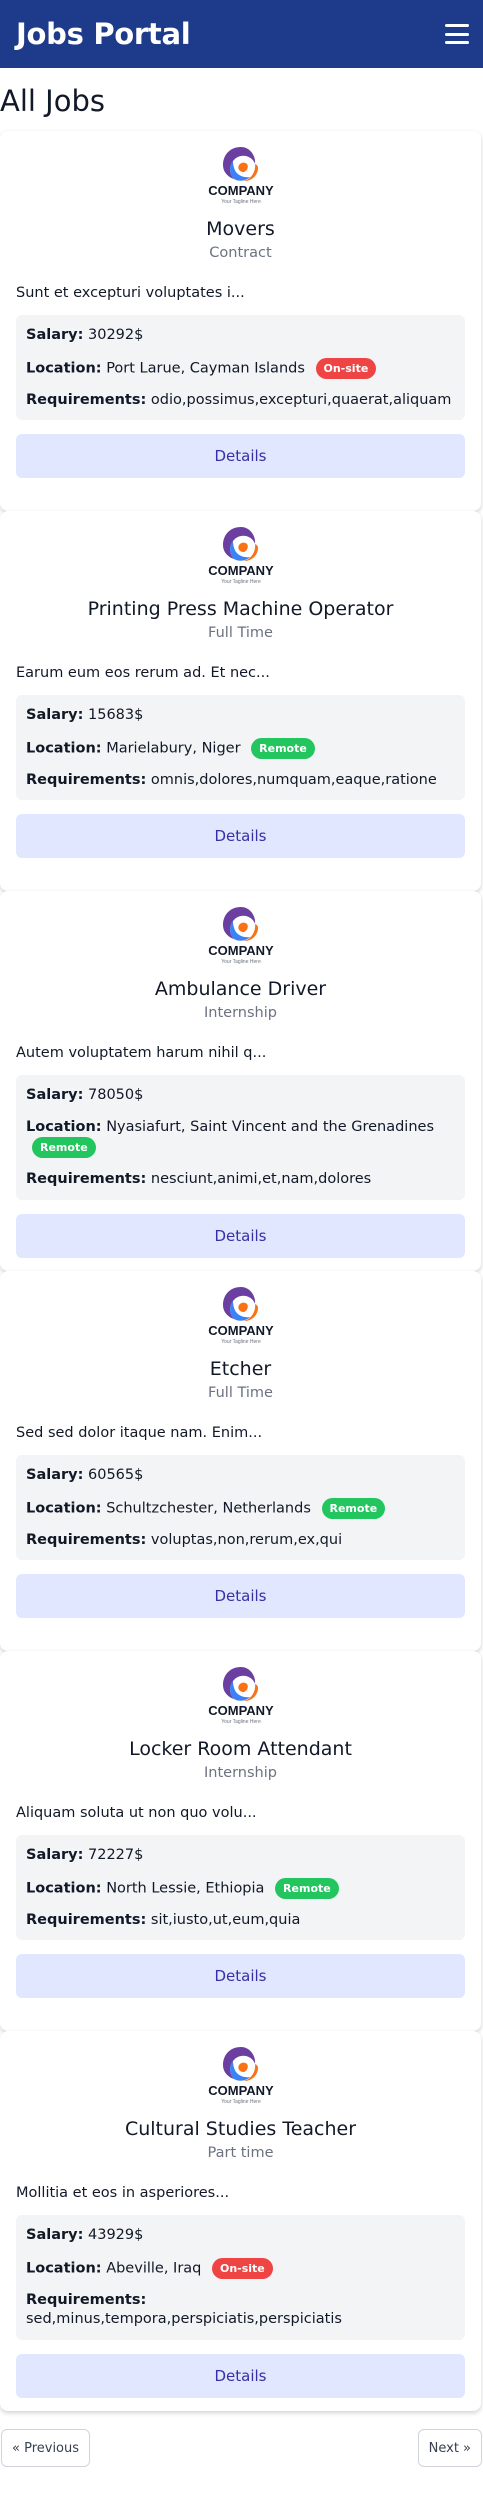 Image resolution: width=483 pixels, height=2516 pixels. Describe the element at coordinates (283, 748) in the screenshot. I see `work-mode-badge: Remote` at that location.